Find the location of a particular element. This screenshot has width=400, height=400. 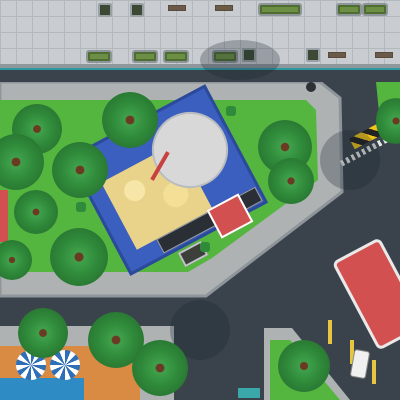

barrier is located at coordinates (249, 393).